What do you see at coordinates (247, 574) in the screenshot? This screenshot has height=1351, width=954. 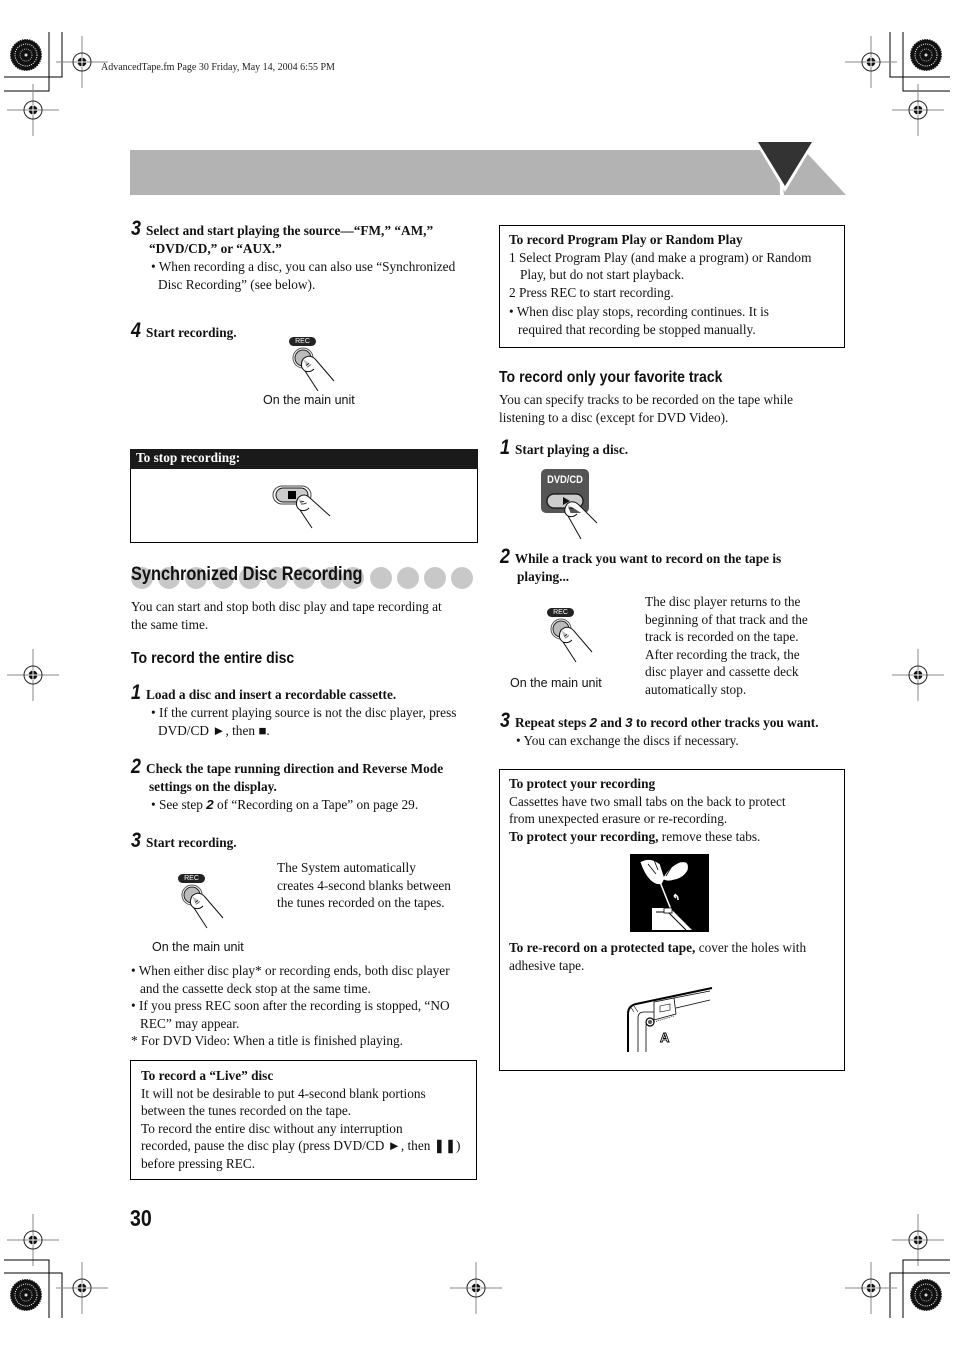 I see `section-title: Synchronized Disc Recording` at bounding box center [247, 574].